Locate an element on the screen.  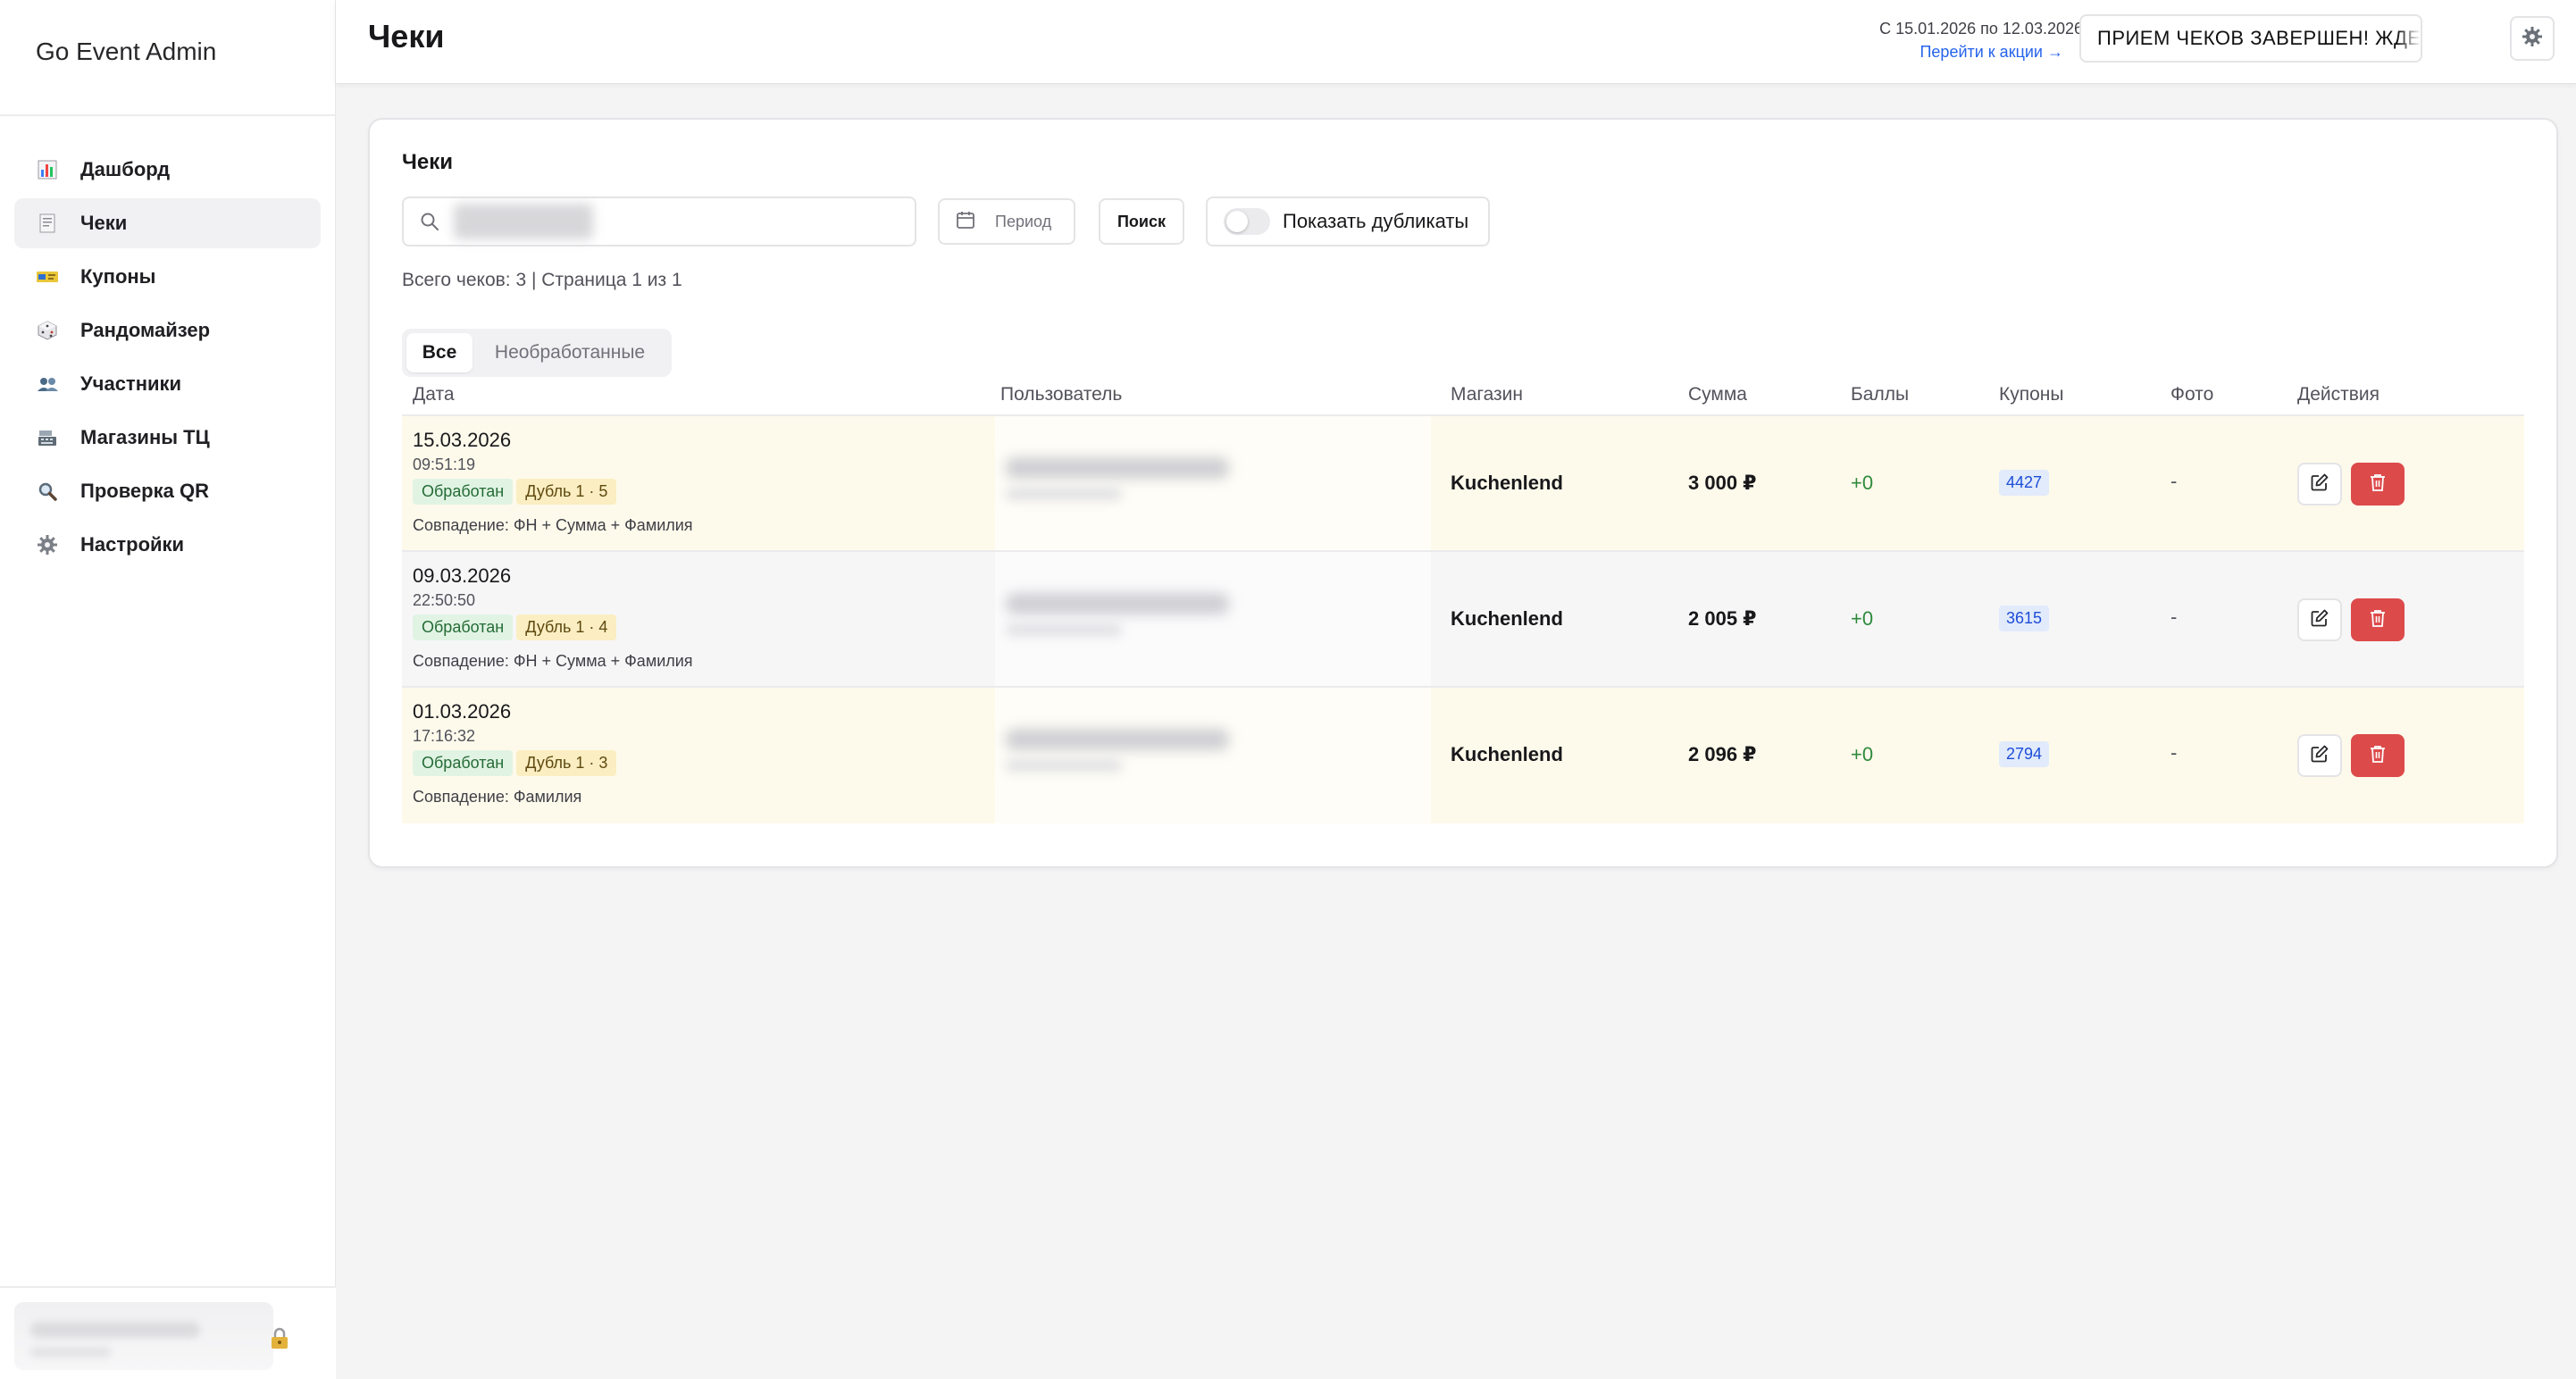
app-title: Go Event Admin is located at coordinates (168, 58).